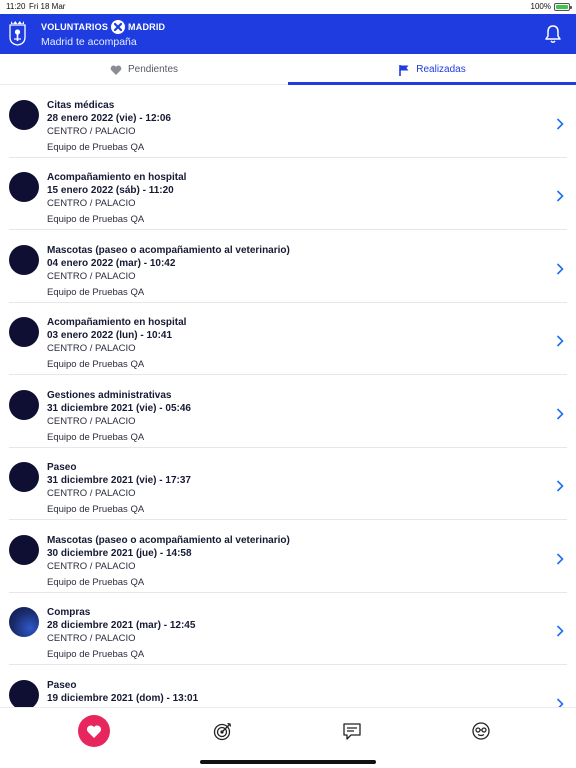 The height and width of the screenshot is (768, 576). I want to click on madrid-crest-icon, so click(17, 33).